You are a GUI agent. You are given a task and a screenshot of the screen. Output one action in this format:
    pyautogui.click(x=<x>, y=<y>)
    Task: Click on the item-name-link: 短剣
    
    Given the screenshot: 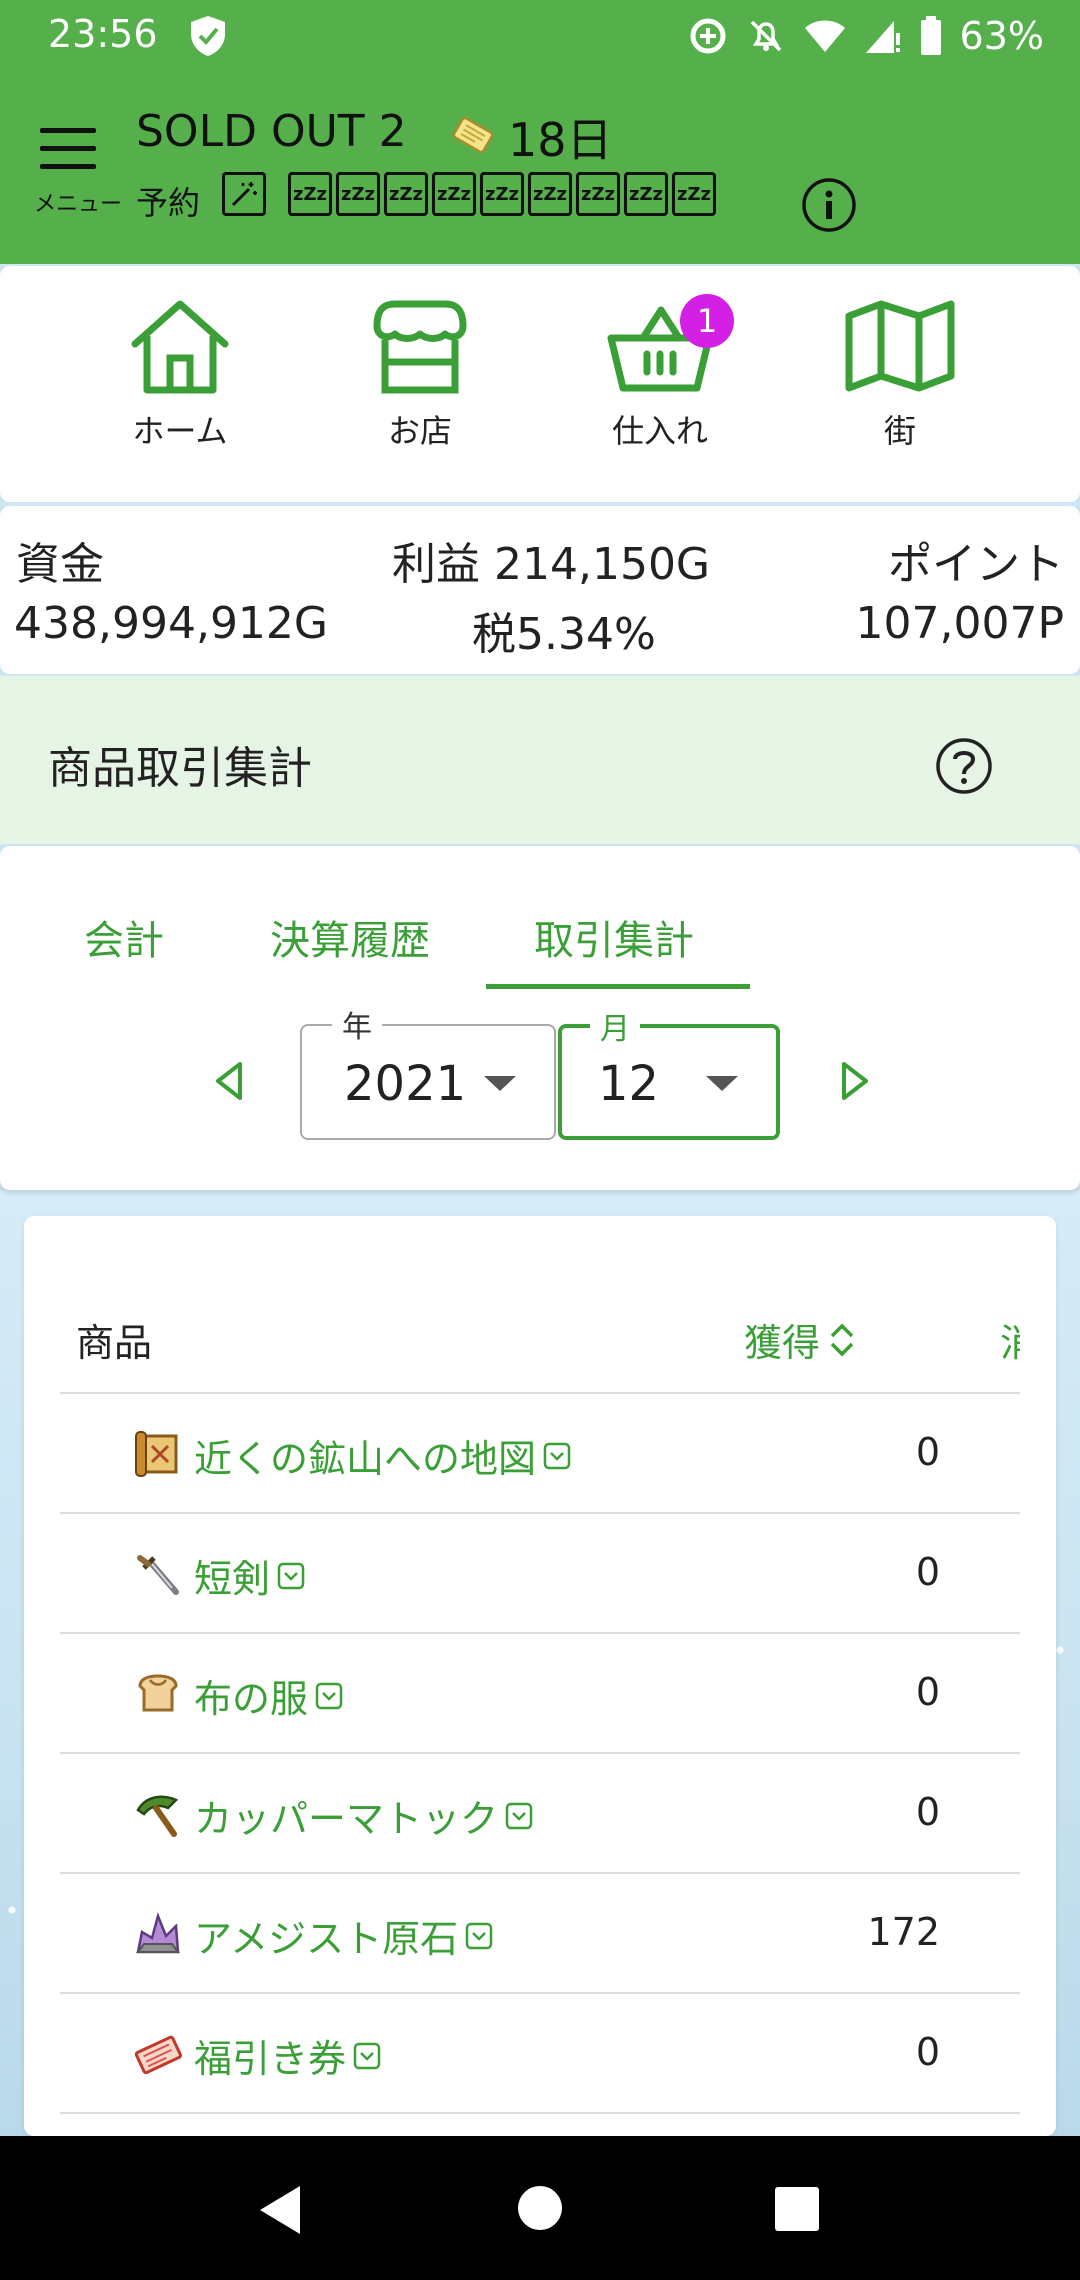 What is the action you would take?
    pyautogui.click(x=250, y=1575)
    